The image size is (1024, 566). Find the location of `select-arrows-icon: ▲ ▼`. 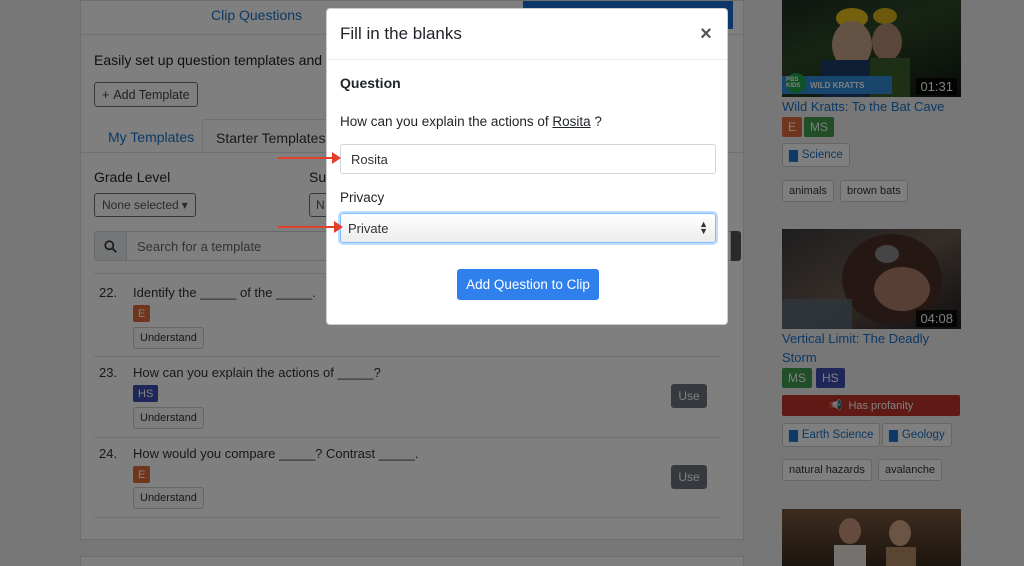

select-arrows-icon: ▲ ▼ is located at coordinates (703, 227).